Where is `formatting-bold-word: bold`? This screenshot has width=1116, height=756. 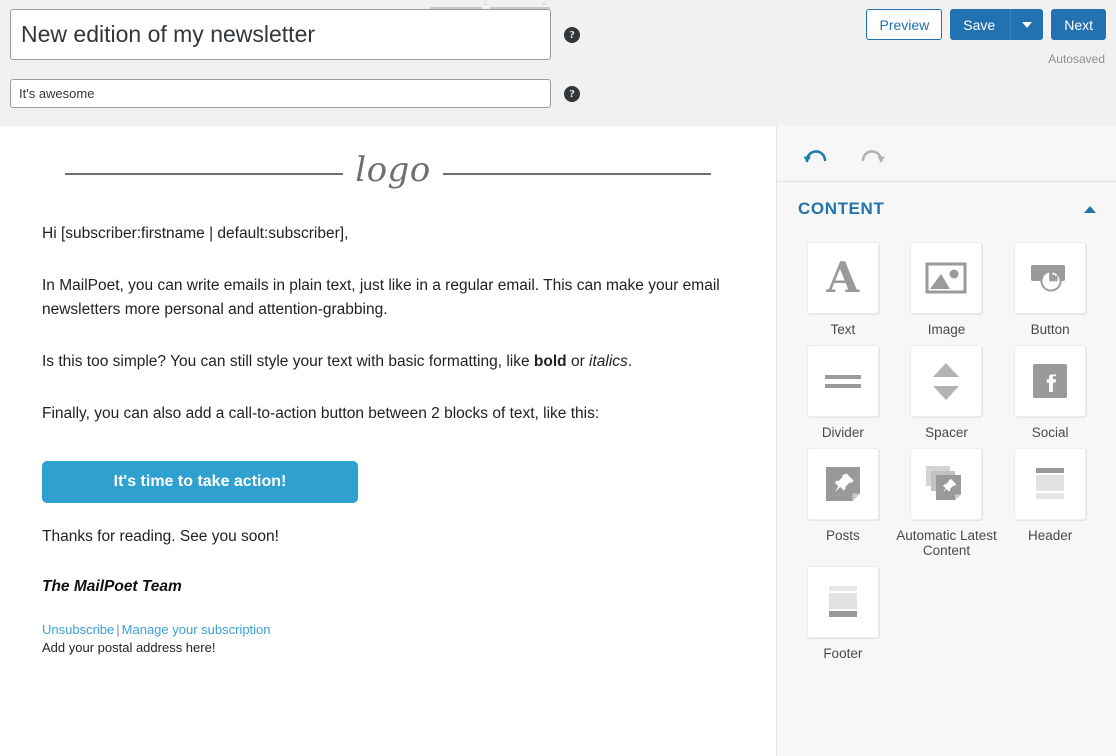 formatting-bold-word: bold is located at coordinates (550, 361).